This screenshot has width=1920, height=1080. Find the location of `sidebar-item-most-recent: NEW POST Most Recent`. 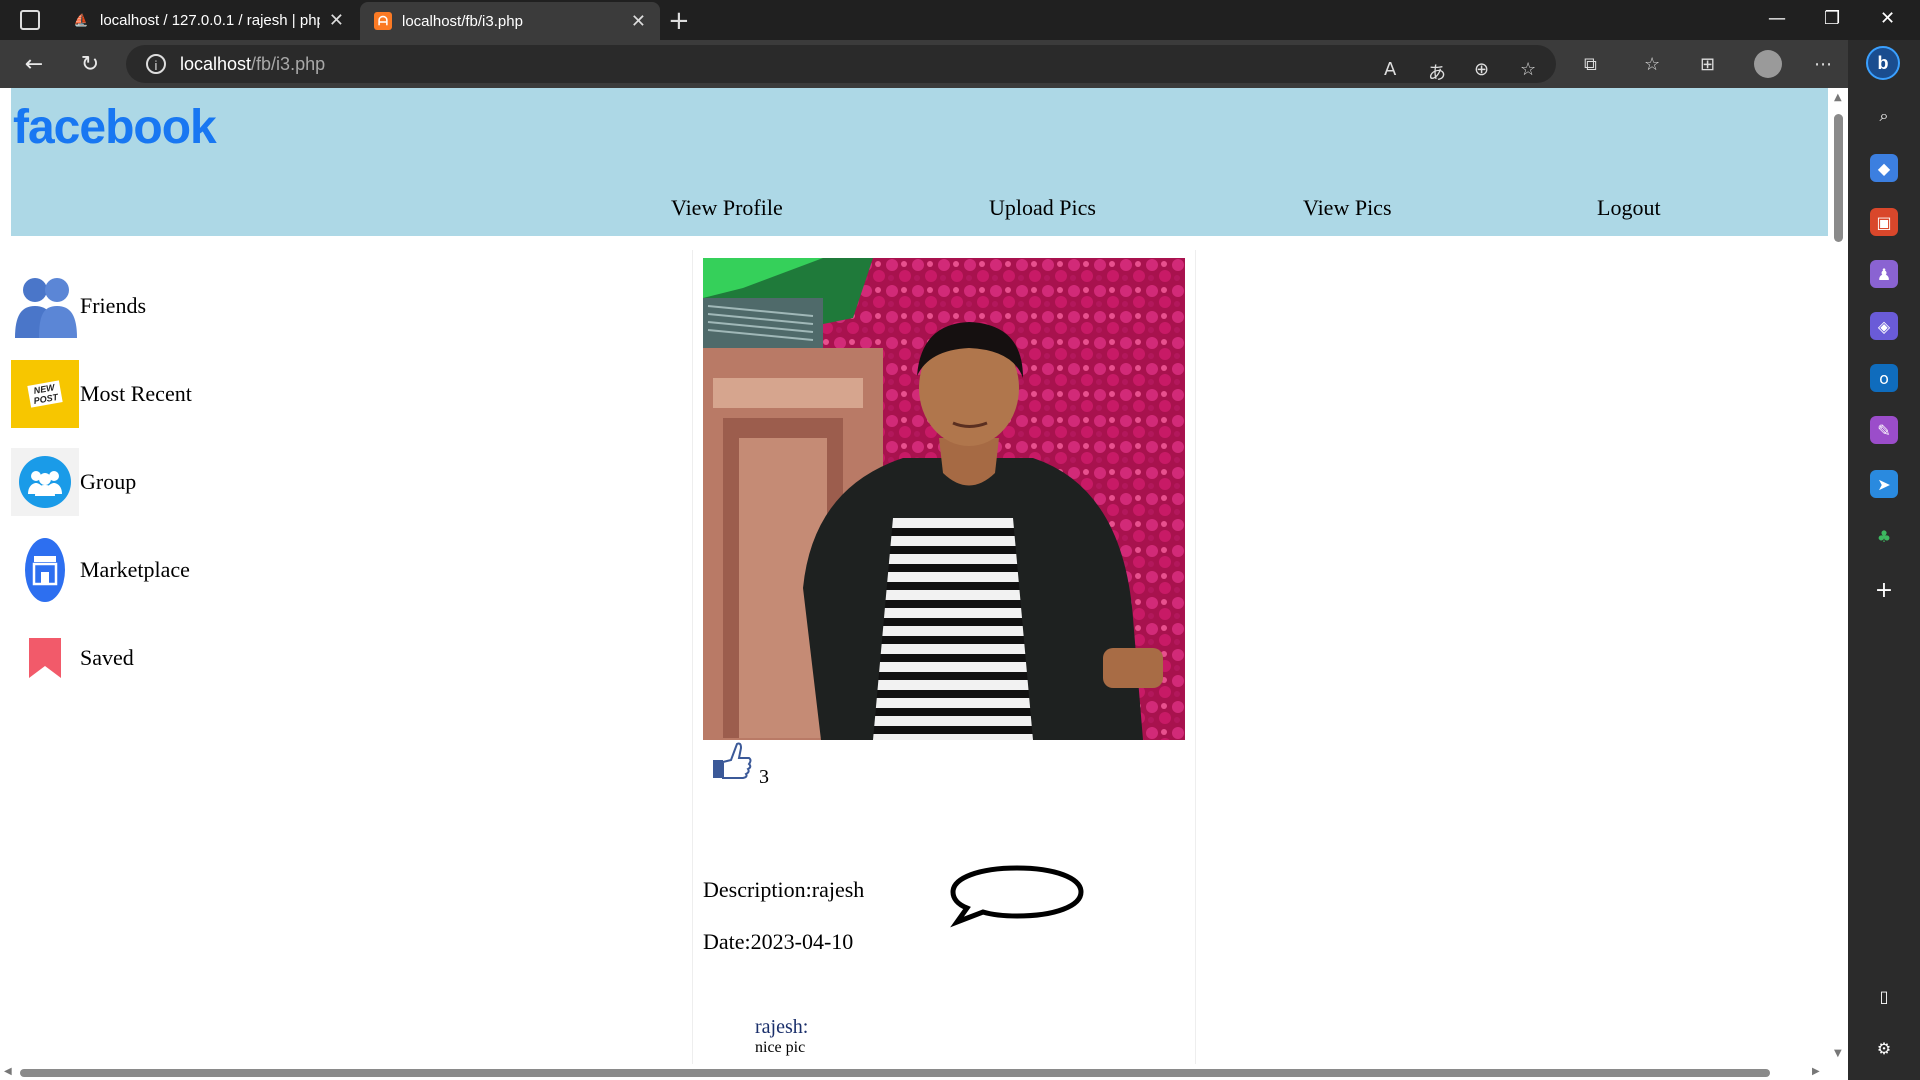

sidebar-item-most-recent: NEW POST Most Recent is located at coordinates (101, 394).